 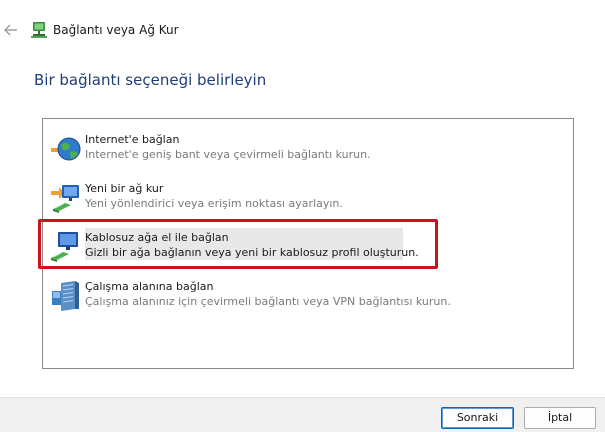 I want to click on window-title: Bağlantı veya Ağ Kur, so click(x=116, y=30).